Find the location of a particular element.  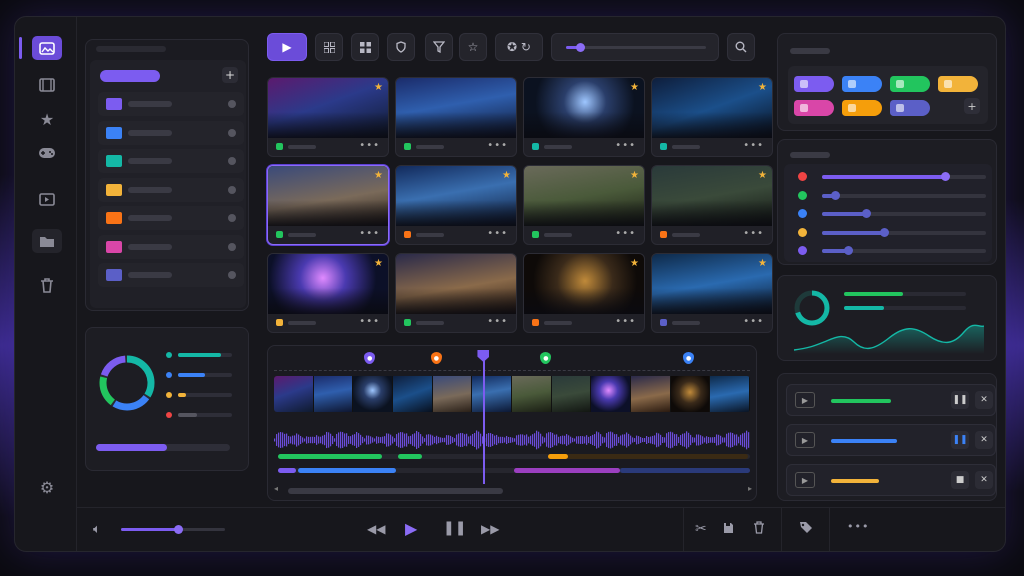

pause-button: ❚❚ is located at coordinates (454, 528).